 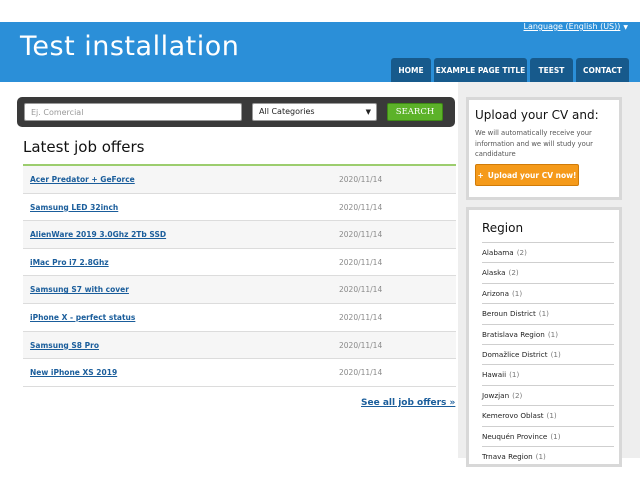 What do you see at coordinates (74, 207) in the screenshot?
I see `job-title-link: Samsung LED 32inch` at bounding box center [74, 207].